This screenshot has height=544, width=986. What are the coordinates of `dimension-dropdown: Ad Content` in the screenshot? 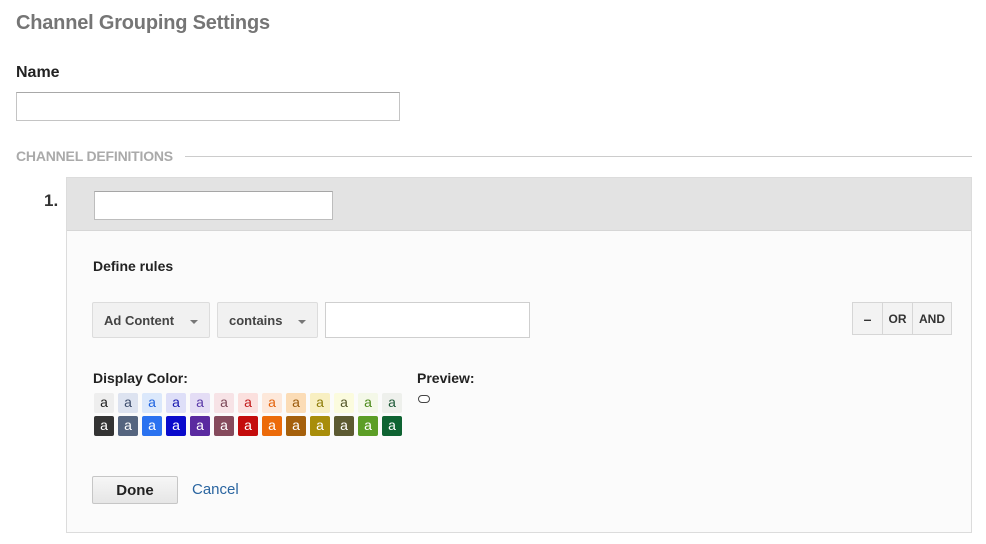 It's located at (151, 320).